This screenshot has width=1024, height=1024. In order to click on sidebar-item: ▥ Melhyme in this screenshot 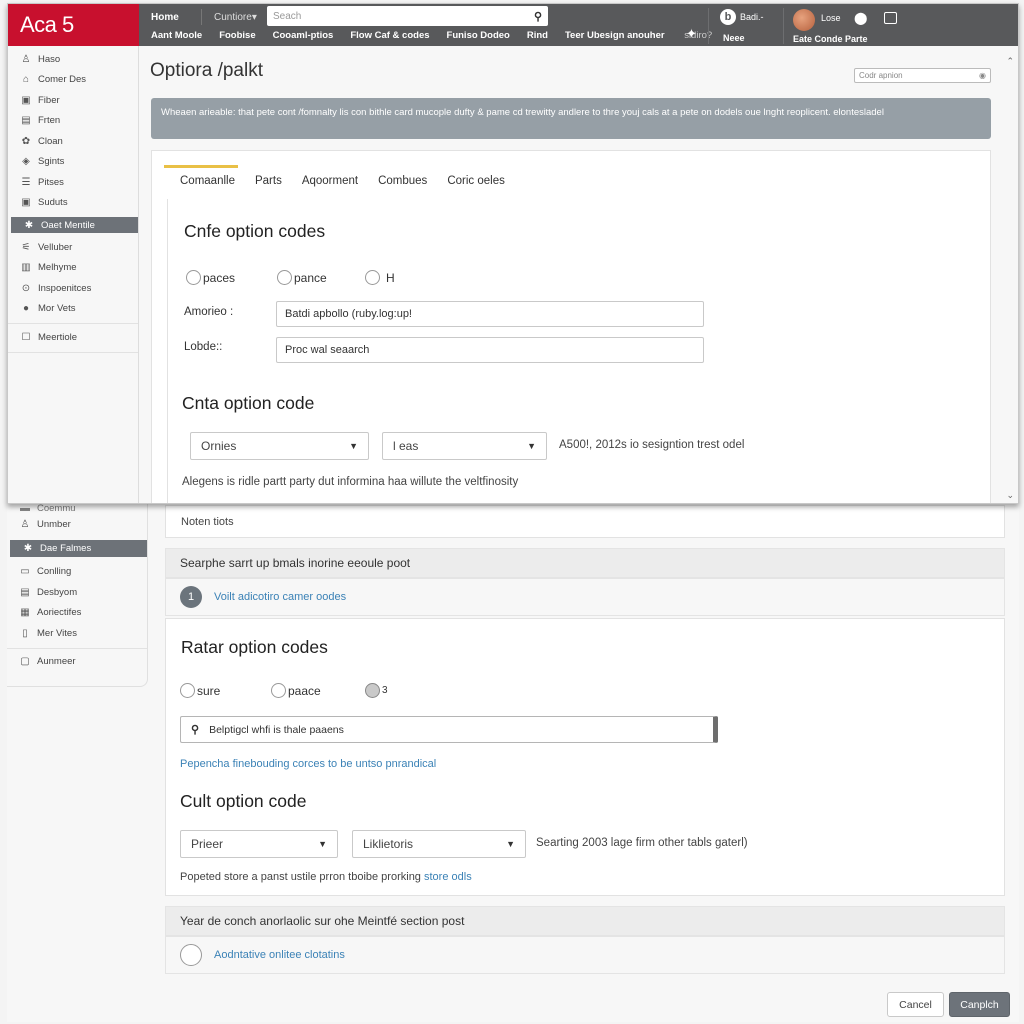, I will do `click(73, 268)`.